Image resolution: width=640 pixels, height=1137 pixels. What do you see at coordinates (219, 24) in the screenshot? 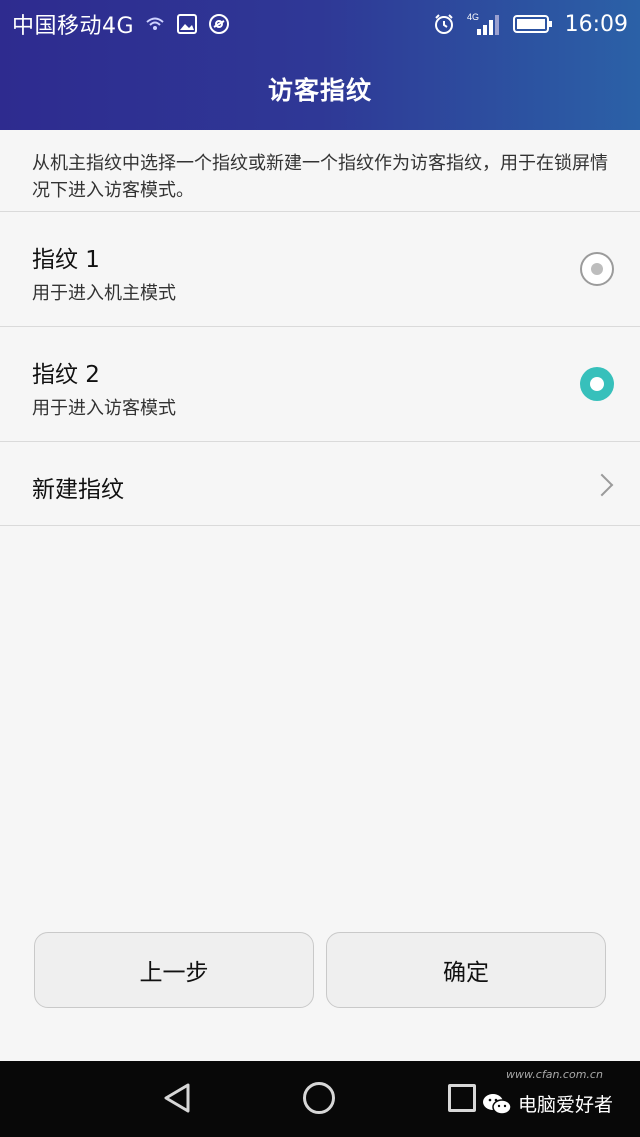
I see `vpn-icon` at bounding box center [219, 24].